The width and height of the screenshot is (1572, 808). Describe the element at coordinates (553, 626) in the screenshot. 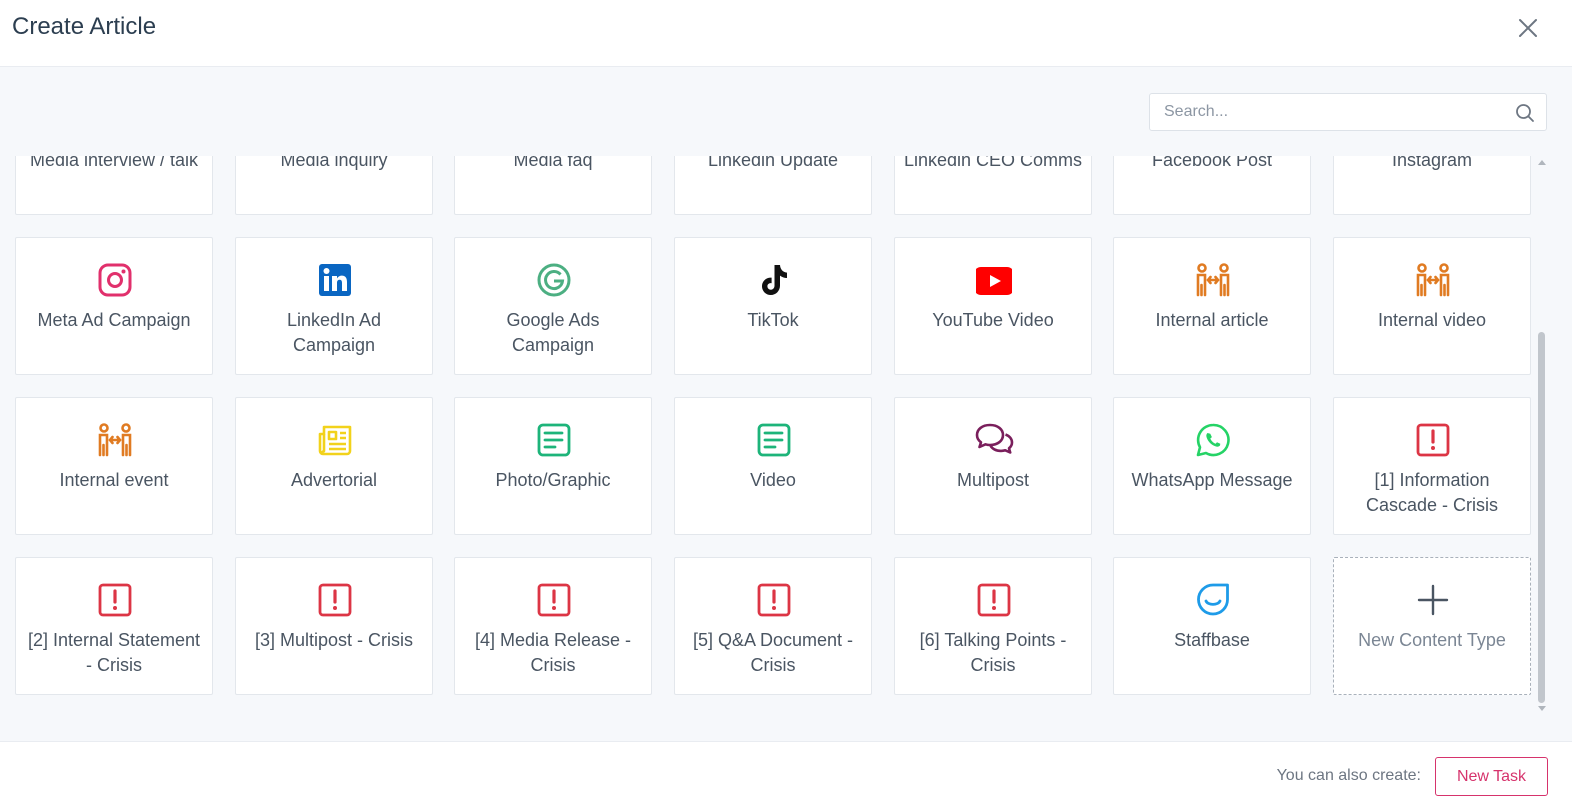

I see `tile-media-release-crisis: [4] Media Release - Crisis` at that location.